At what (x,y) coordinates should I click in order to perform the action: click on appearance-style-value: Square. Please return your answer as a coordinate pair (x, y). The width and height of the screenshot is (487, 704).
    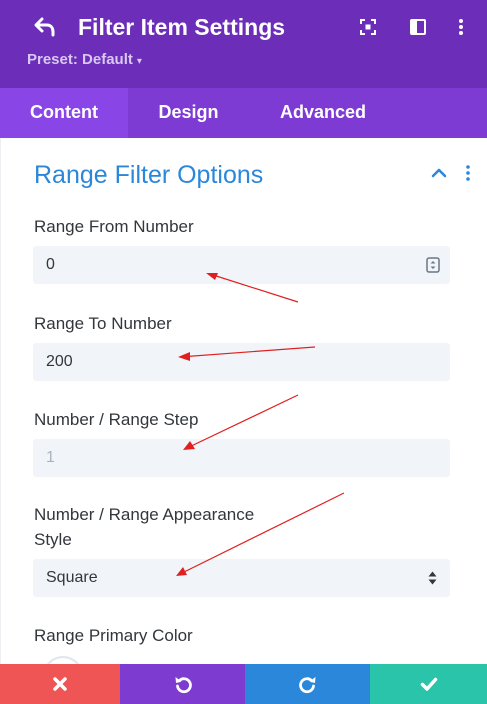
    Looking at the image, I should click on (72, 577).